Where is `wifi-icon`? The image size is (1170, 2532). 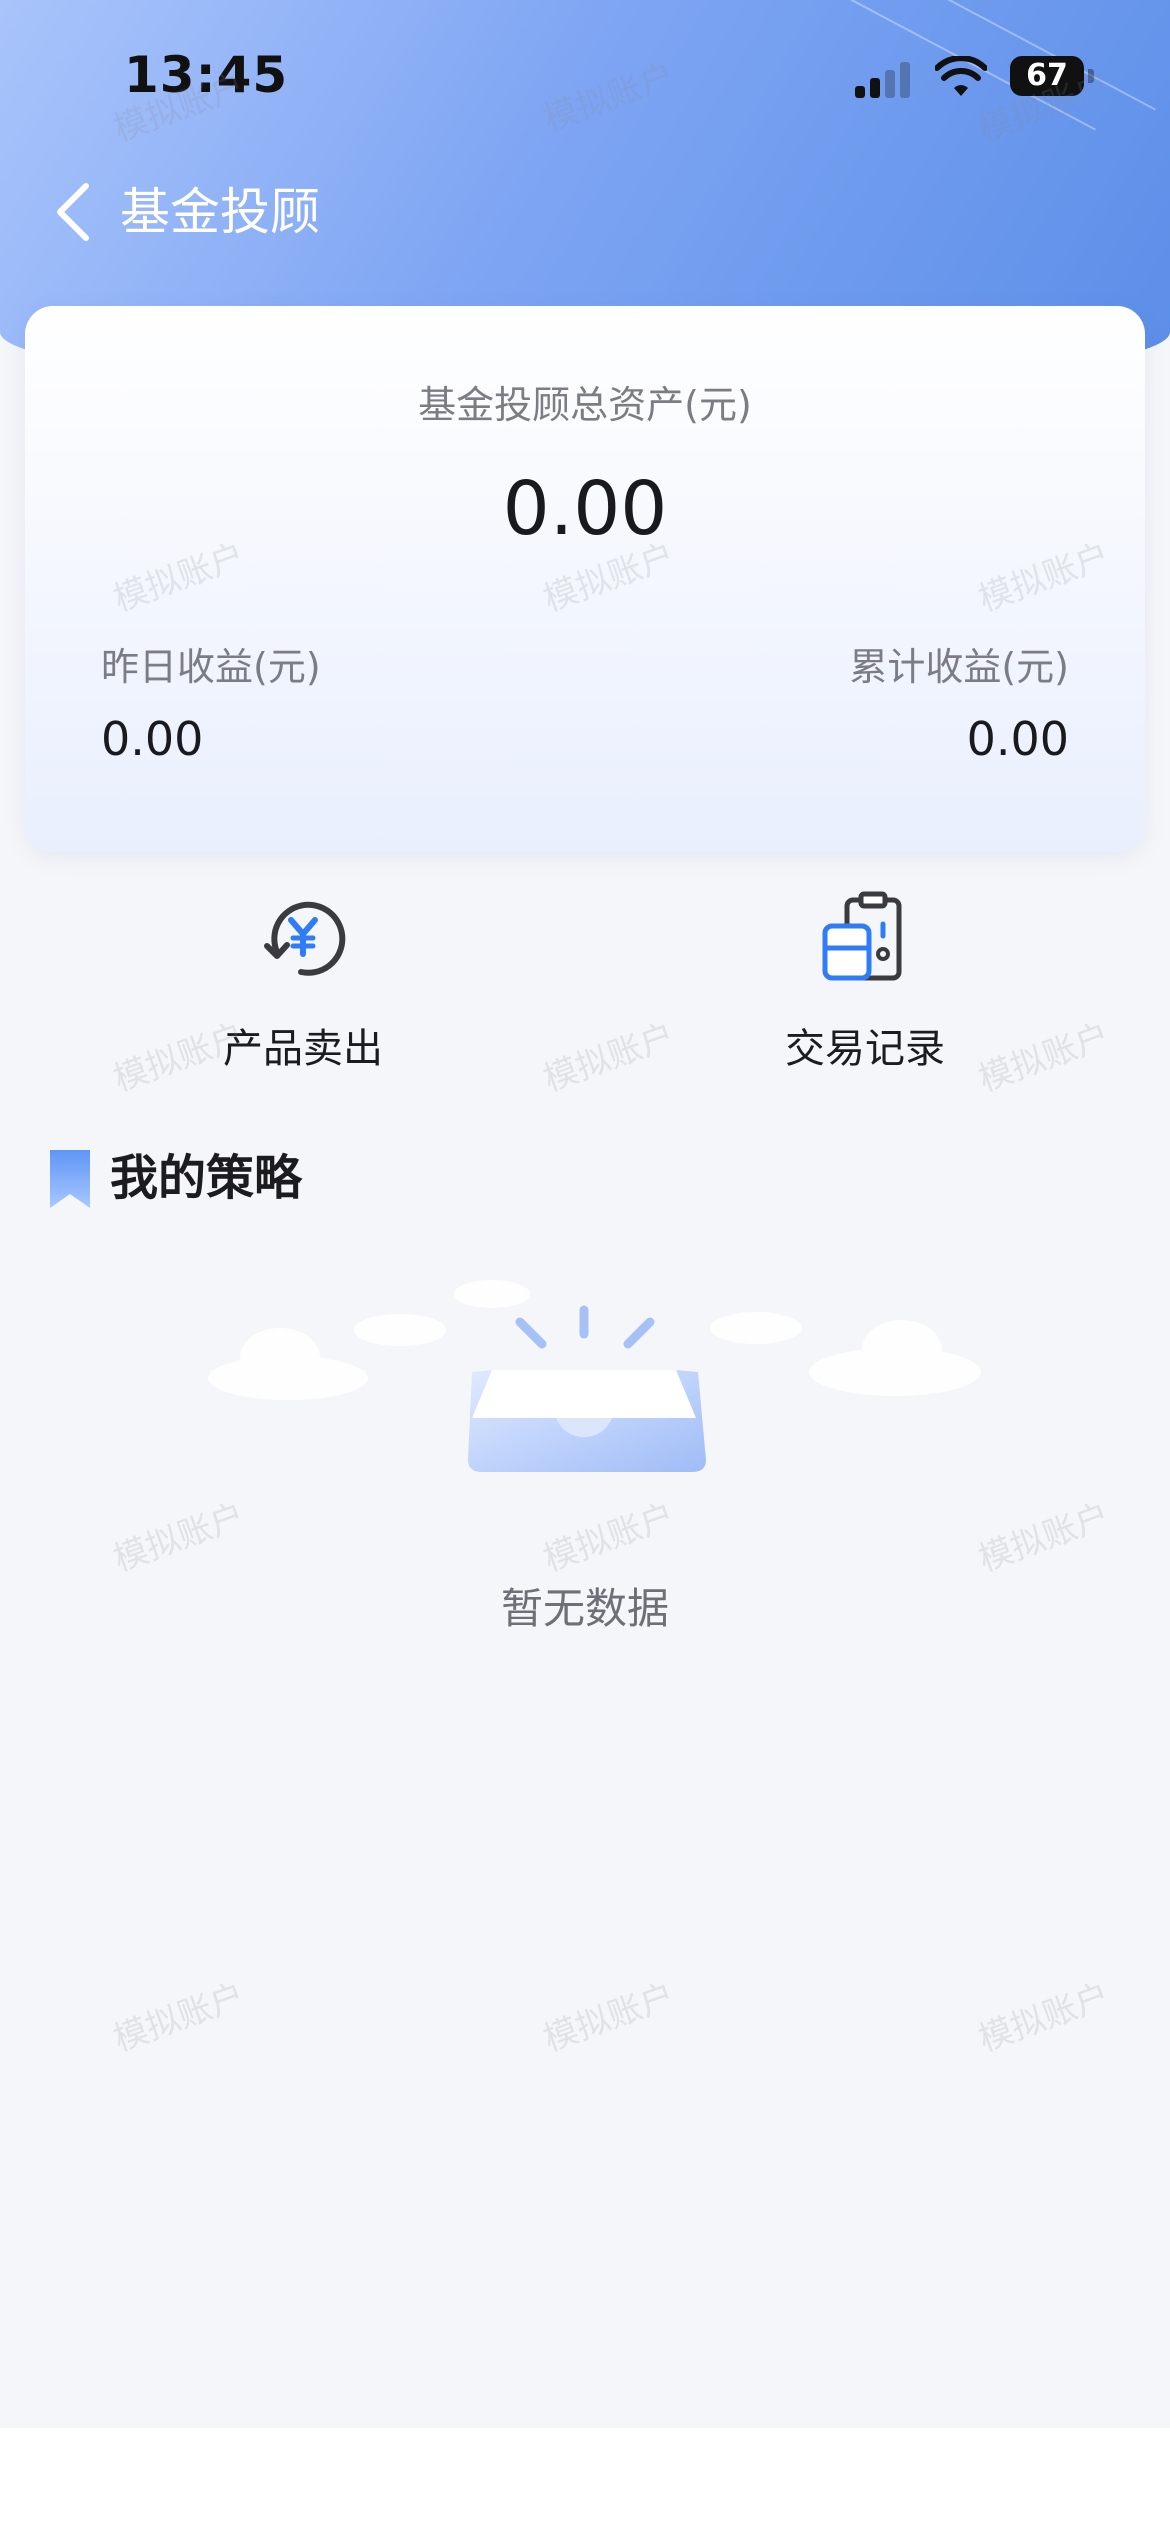
wifi-icon is located at coordinates (961, 76).